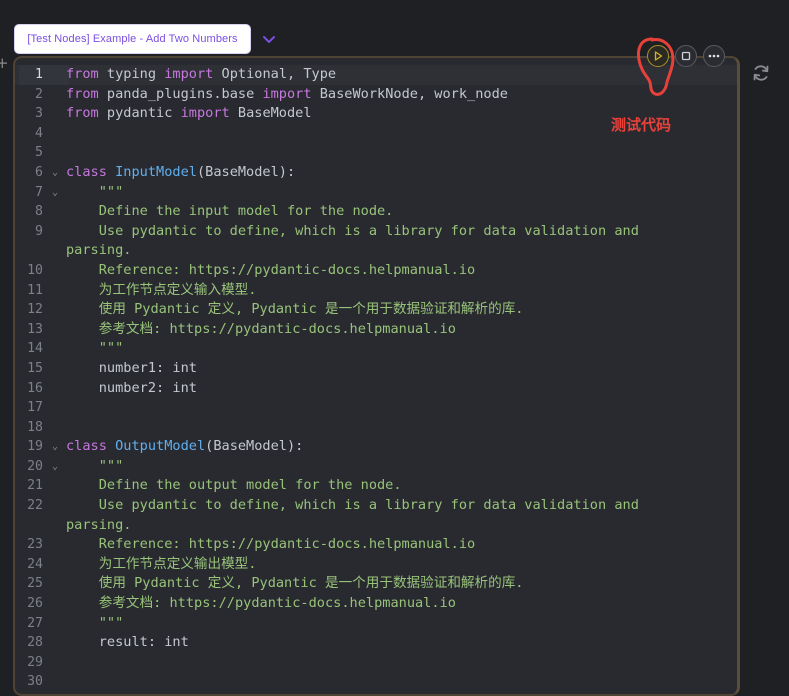 The image size is (789, 696). What do you see at coordinates (35, 584) in the screenshot?
I see `line-number: 25` at bounding box center [35, 584].